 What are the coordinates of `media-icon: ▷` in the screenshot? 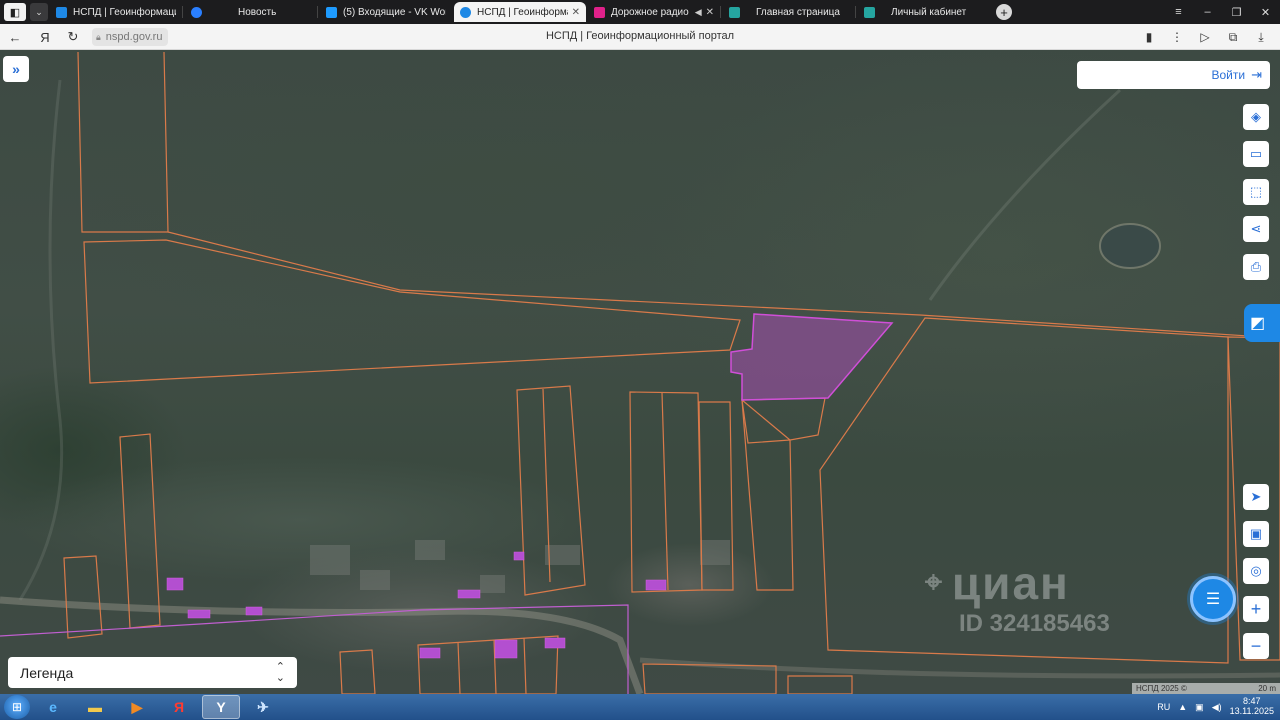 It's located at (1205, 37).